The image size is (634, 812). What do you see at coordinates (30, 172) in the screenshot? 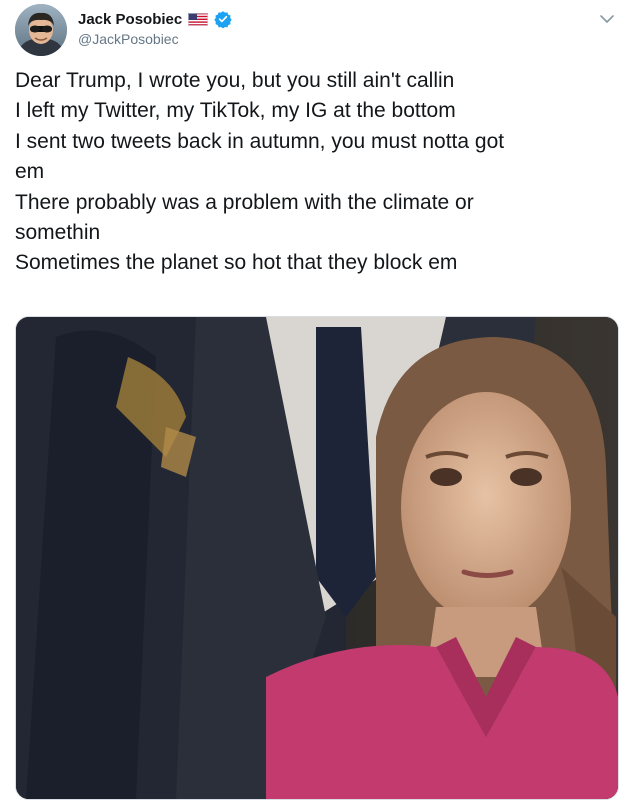
I see `tweet-text-line: em` at bounding box center [30, 172].